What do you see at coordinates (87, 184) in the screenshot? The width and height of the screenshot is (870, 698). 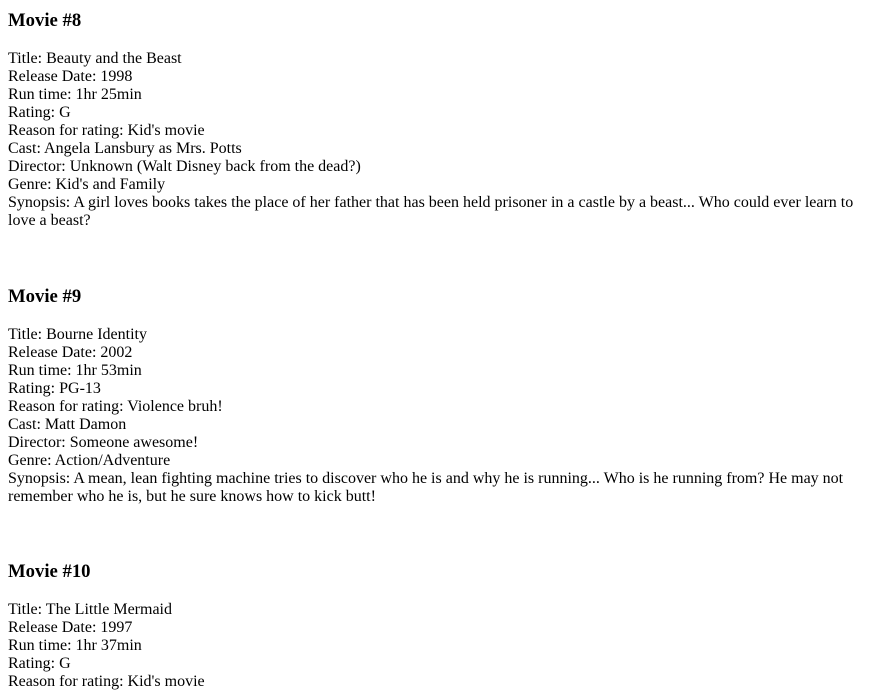 I see `movie-genre: Genre: Kid's and Family` at bounding box center [87, 184].